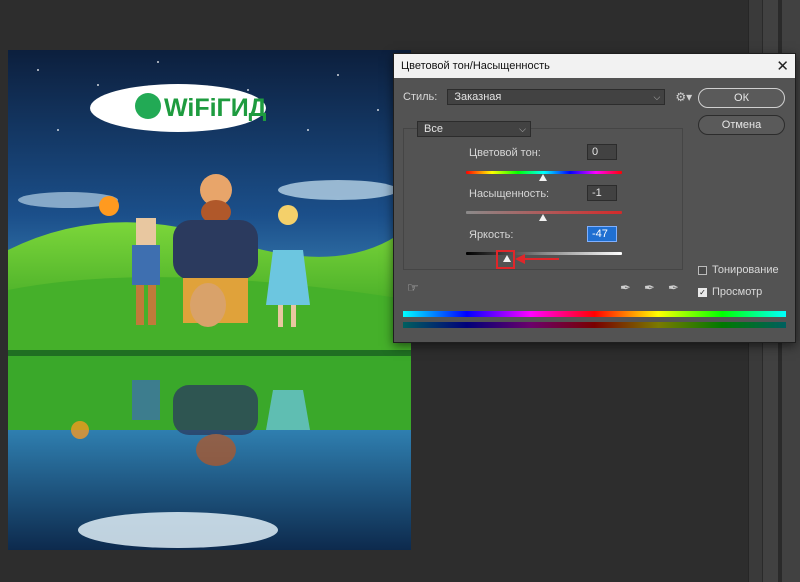 The height and width of the screenshot is (582, 800). I want to click on gear-icon: ⚙▾, so click(683, 97).